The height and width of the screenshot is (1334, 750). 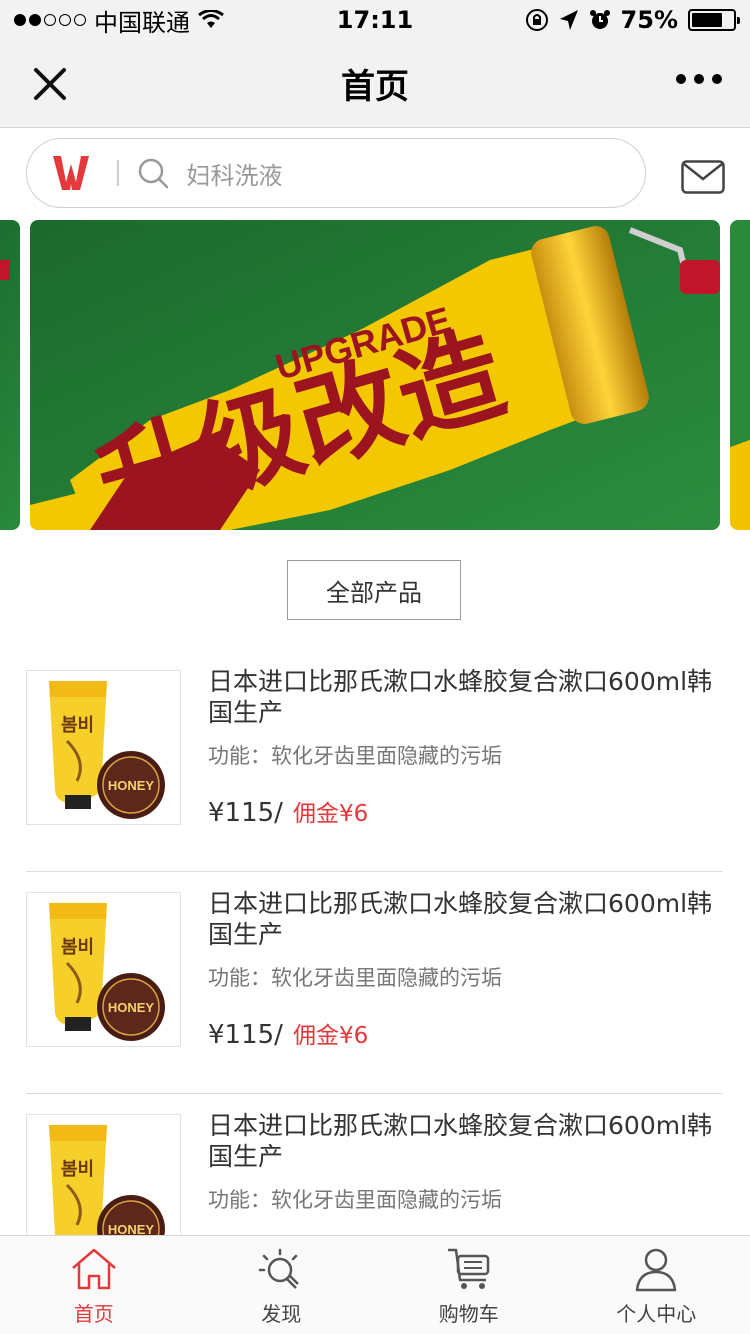 I want to click on banner-peek-previous, so click(x=10, y=375).